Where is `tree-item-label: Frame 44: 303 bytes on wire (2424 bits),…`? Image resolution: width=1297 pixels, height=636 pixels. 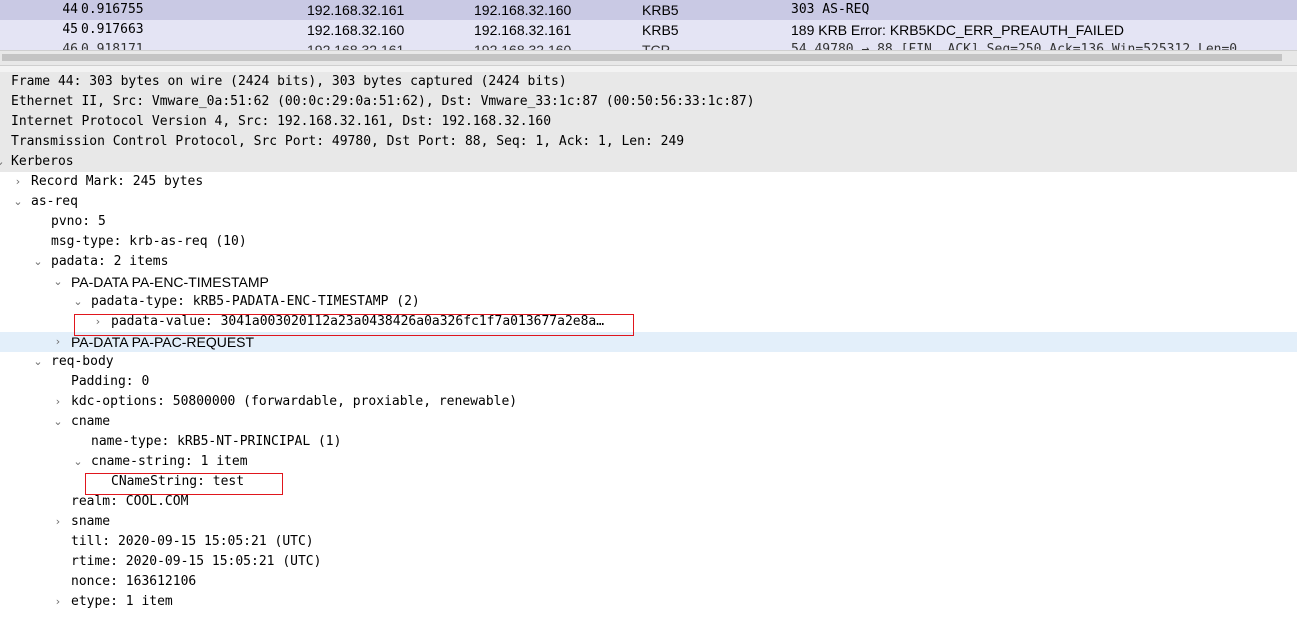 tree-item-label: Frame 44: 303 bytes on wire (2424 bits),… is located at coordinates (289, 81).